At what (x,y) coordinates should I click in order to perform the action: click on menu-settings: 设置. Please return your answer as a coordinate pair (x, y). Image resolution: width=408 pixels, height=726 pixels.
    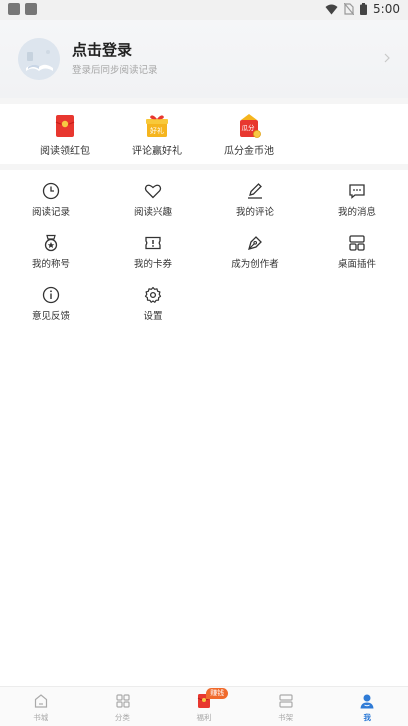
    Looking at the image, I should click on (153, 300).